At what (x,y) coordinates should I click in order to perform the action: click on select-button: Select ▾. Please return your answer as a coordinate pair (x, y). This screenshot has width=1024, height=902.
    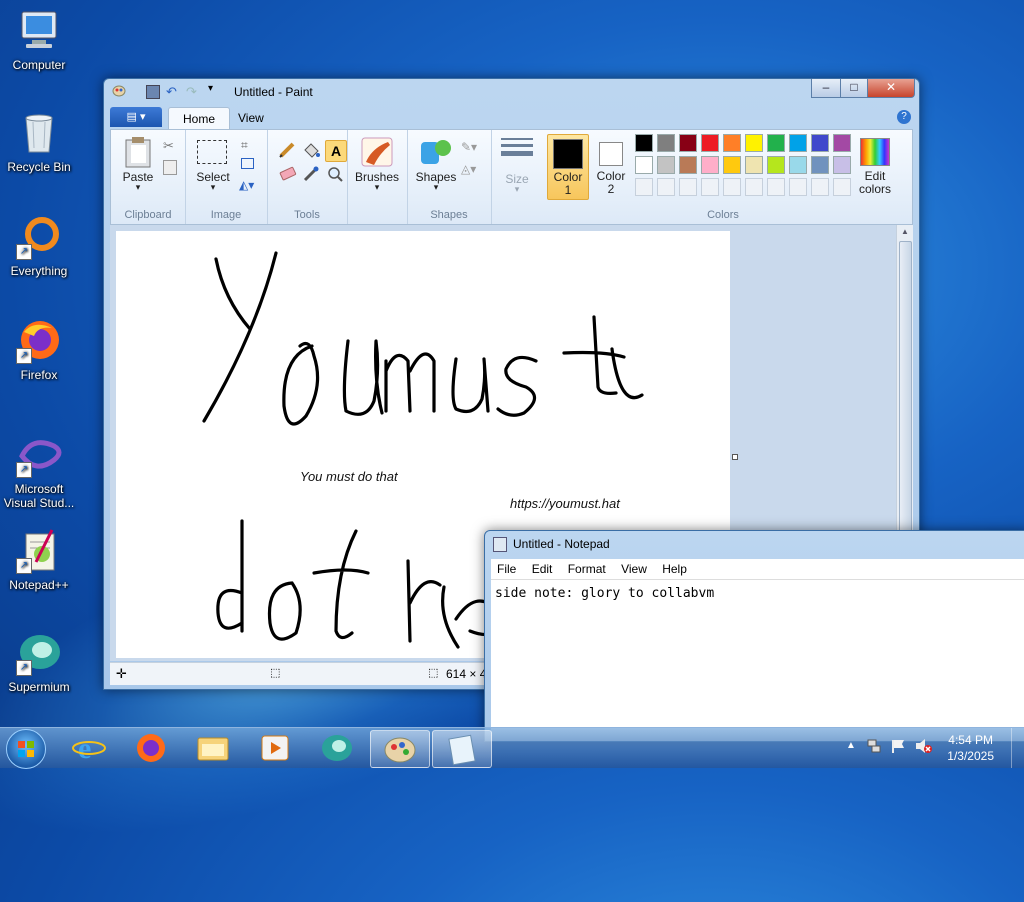
    Looking at the image, I should click on (213, 164).